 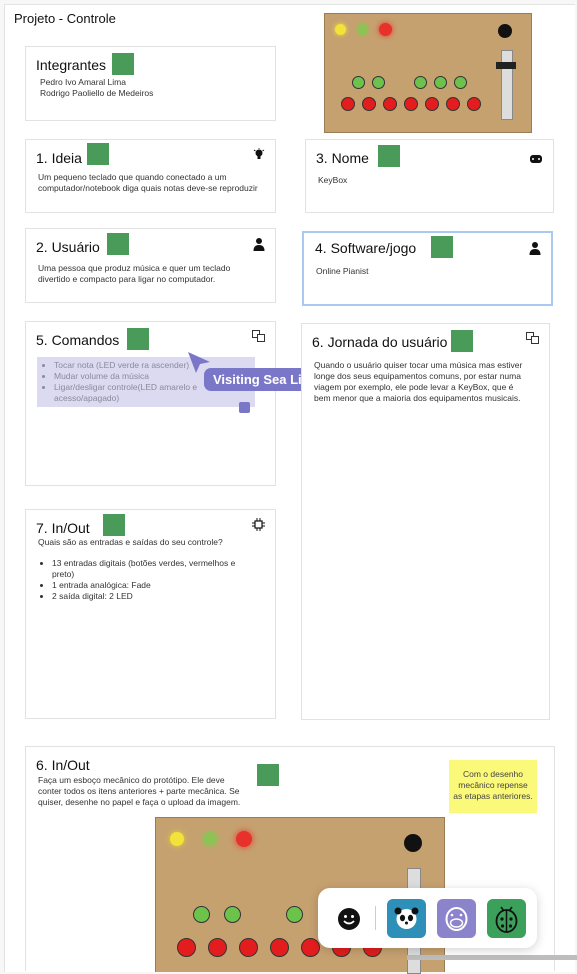 I want to click on card-title: 4. Software/jogo, so click(x=366, y=248).